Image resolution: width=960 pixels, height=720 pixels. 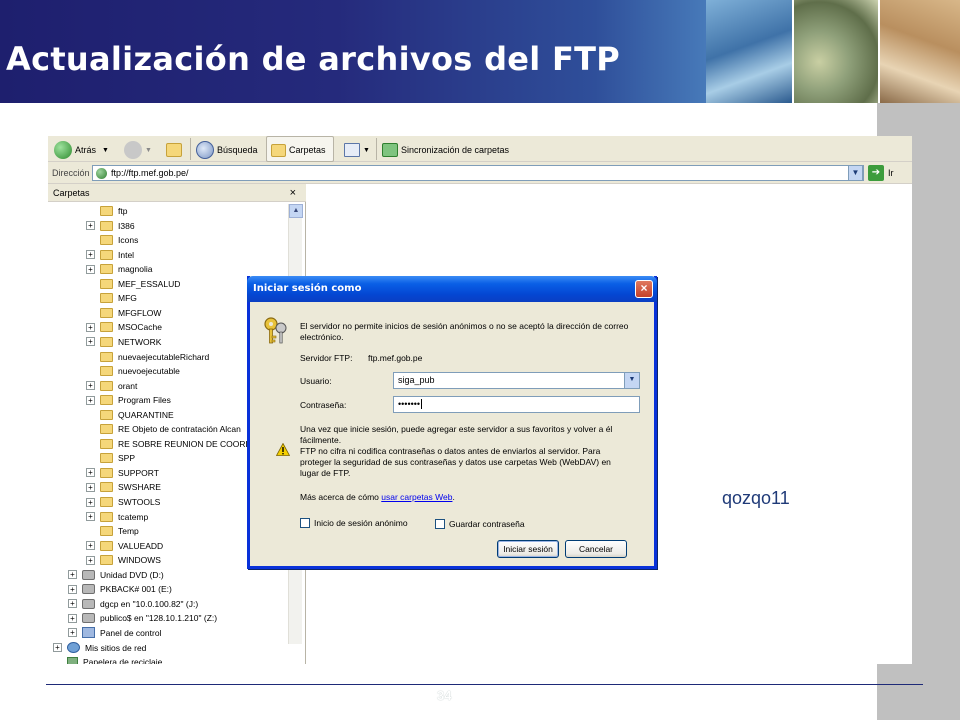 I want to click on folder-tree-item: Temp, so click(x=112, y=531).